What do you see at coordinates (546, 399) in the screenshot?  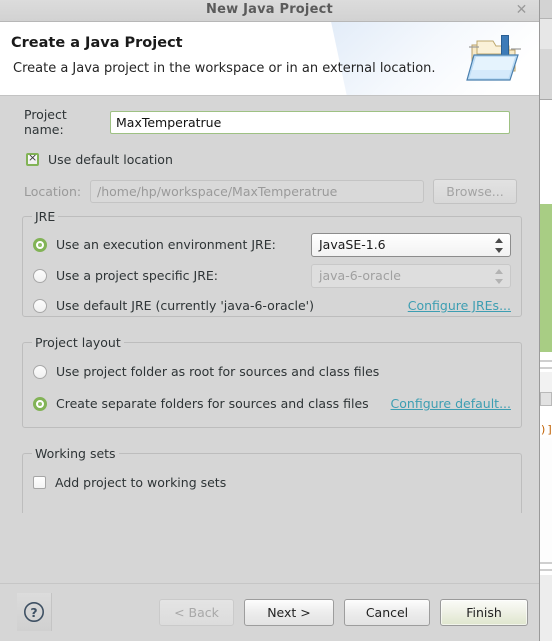 I see `bg-widget-box` at bounding box center [546, 399].